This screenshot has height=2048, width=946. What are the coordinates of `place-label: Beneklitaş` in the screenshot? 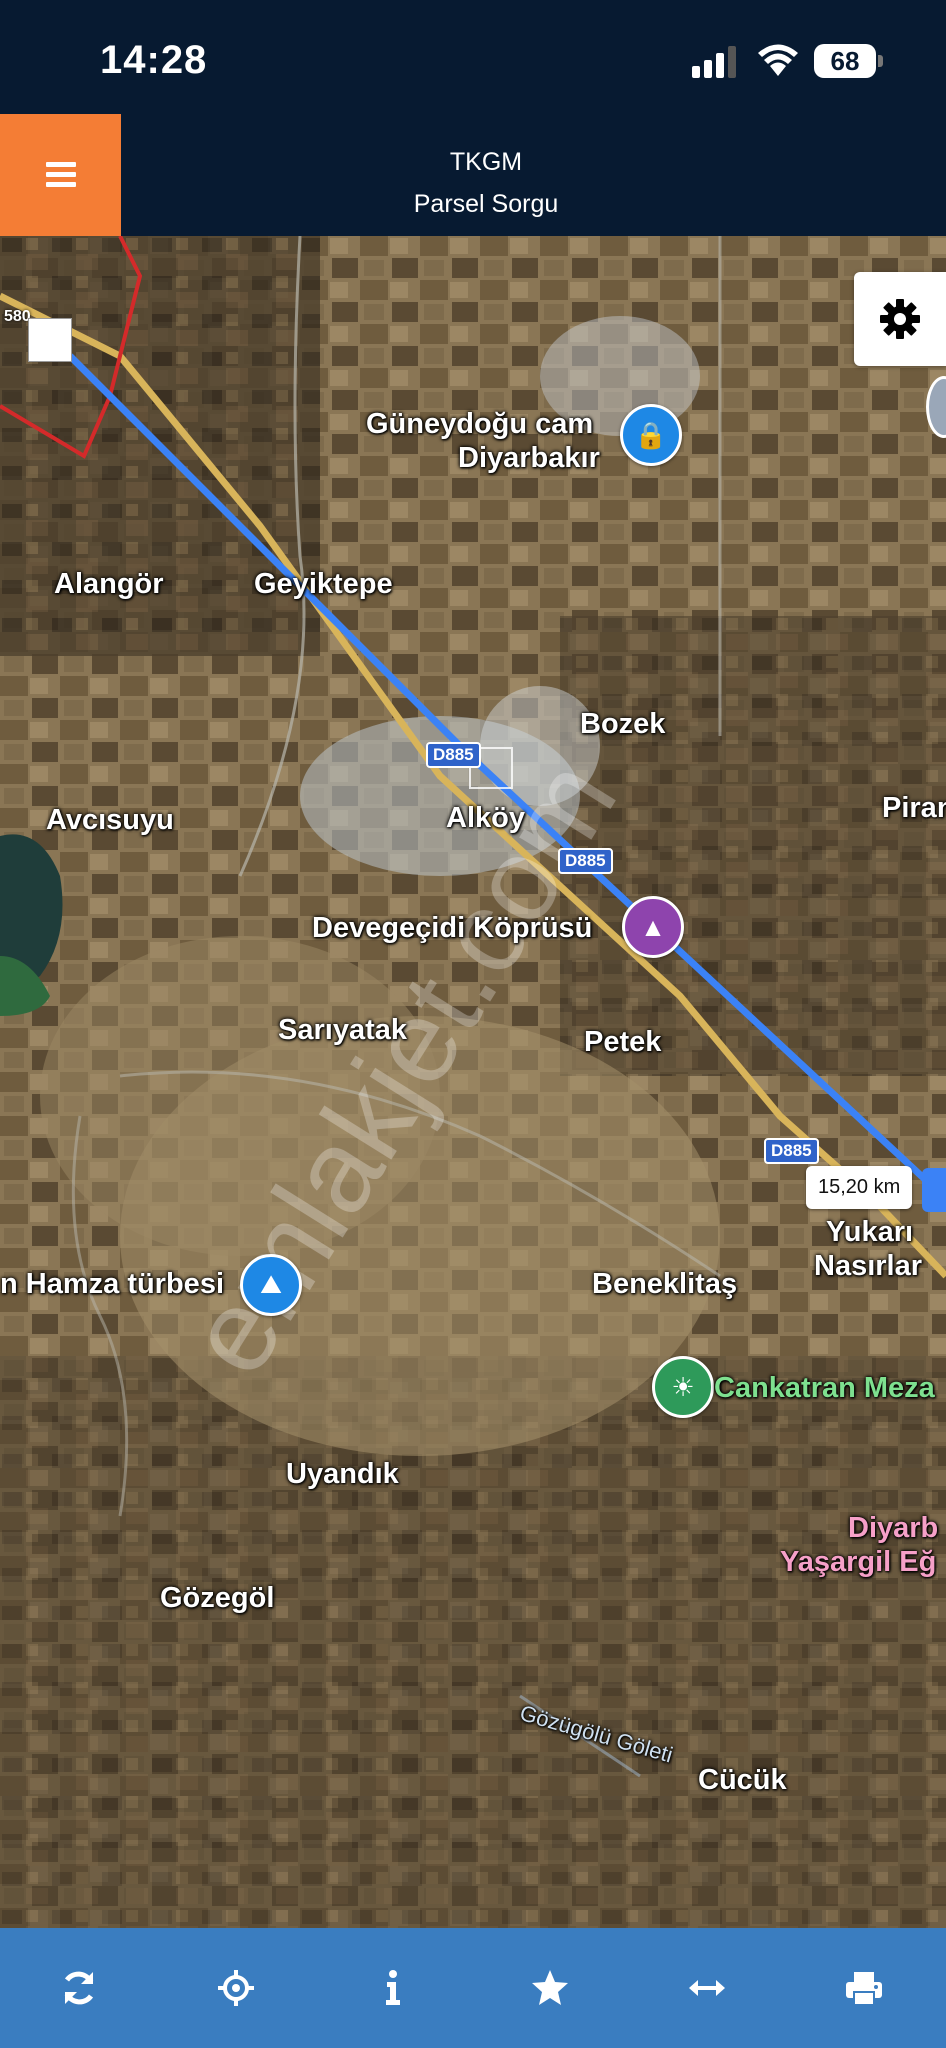 It's located at (665, 1284).